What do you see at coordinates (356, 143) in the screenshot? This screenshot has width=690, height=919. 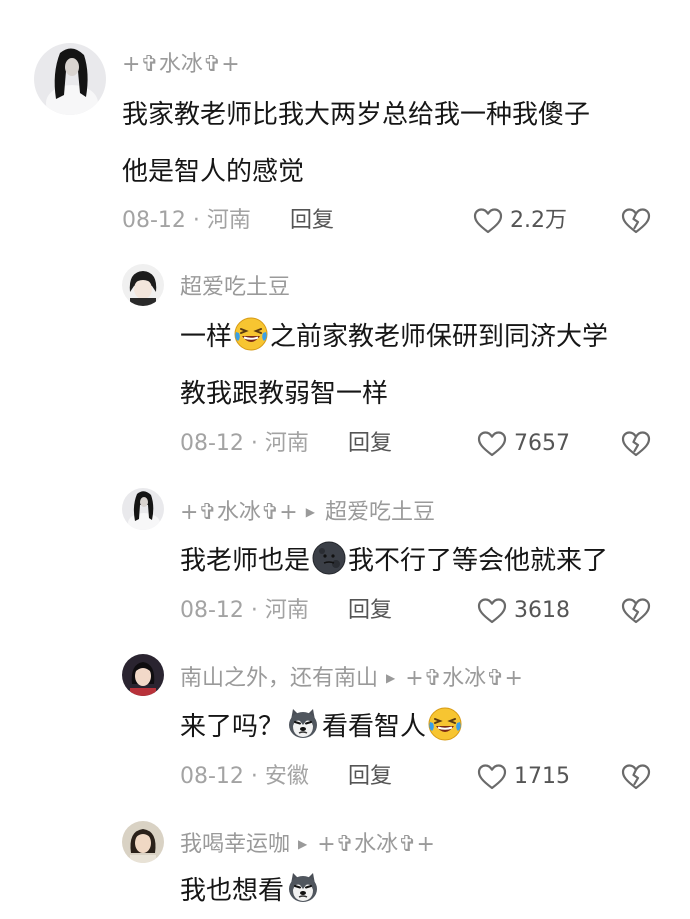 I see `comment-text: 我家教老师比我大两岁总给我一种我傻子 他是智人的感觉` at bounding box center [356, 143].